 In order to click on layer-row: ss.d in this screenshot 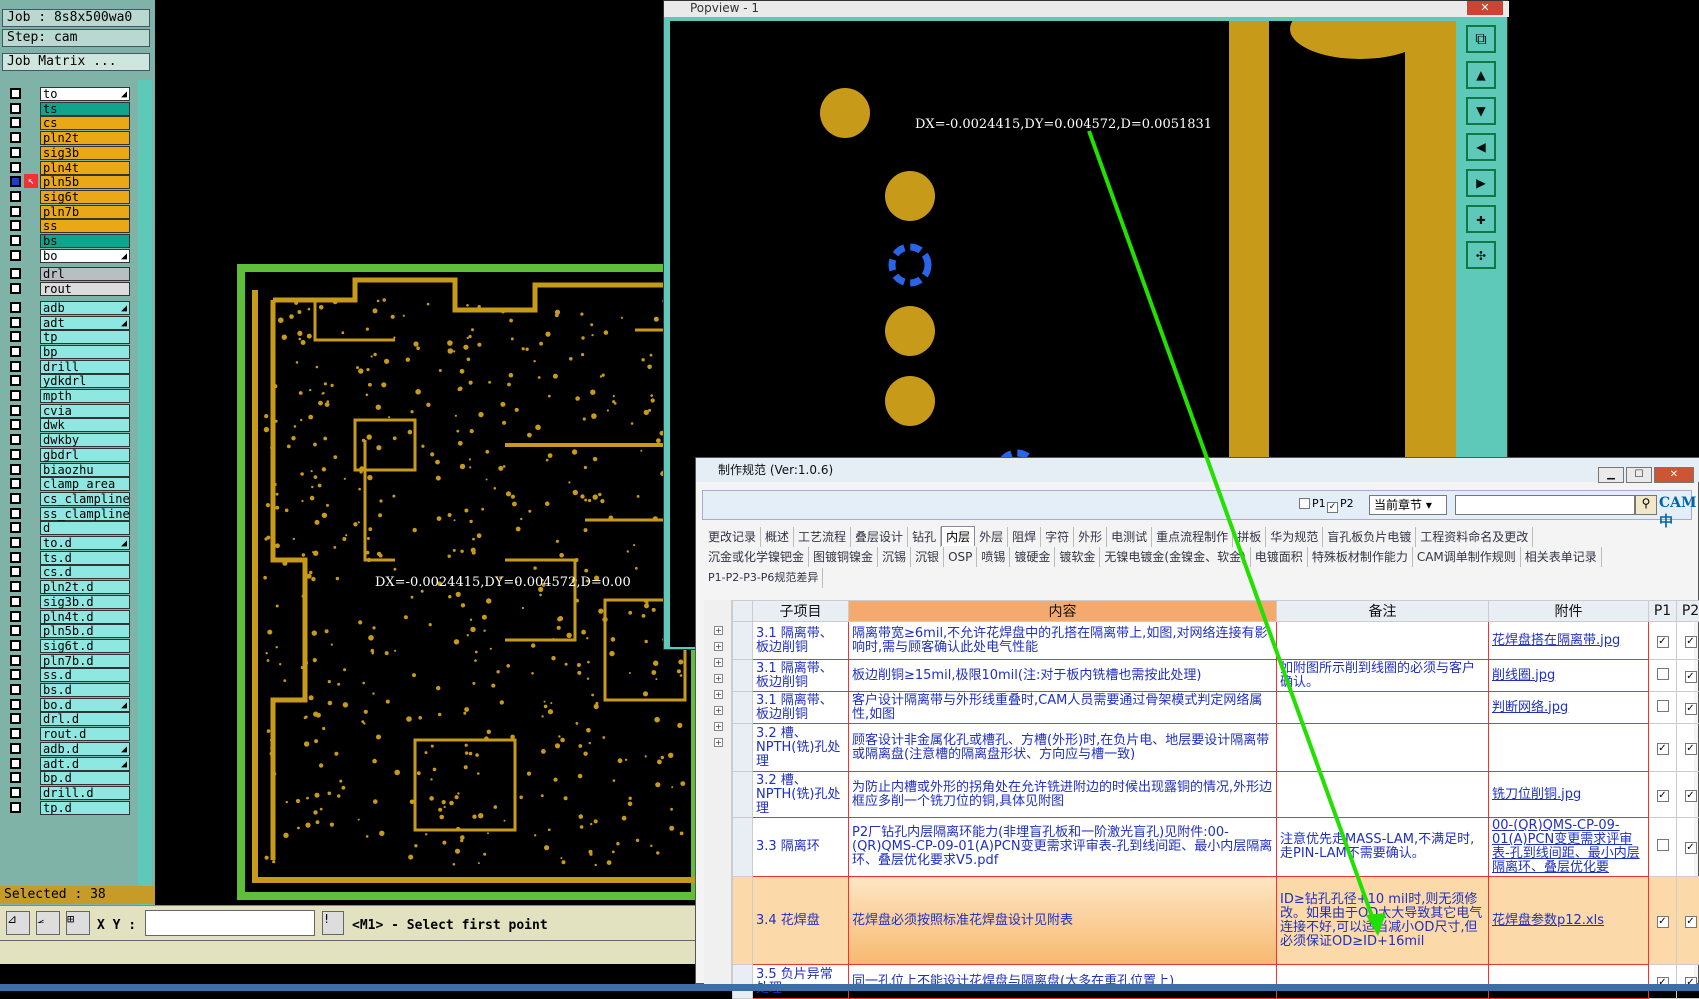, I will do `click(77, 674)`.